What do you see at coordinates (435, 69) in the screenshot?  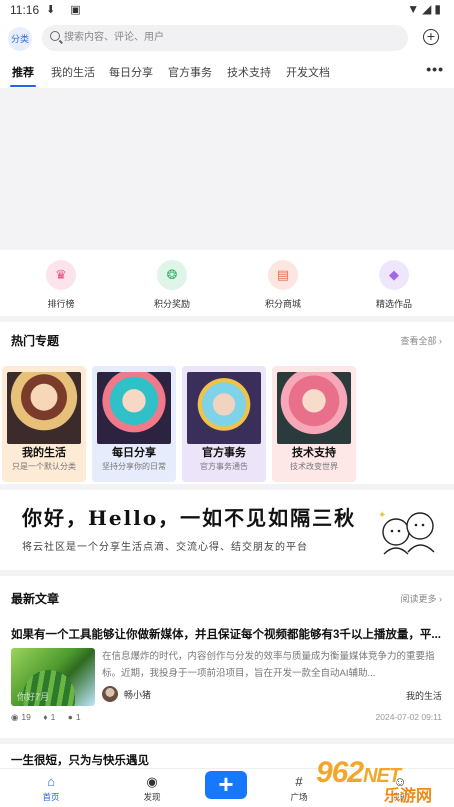 I see `more-icon: •••` at bounding box center [435, 69].